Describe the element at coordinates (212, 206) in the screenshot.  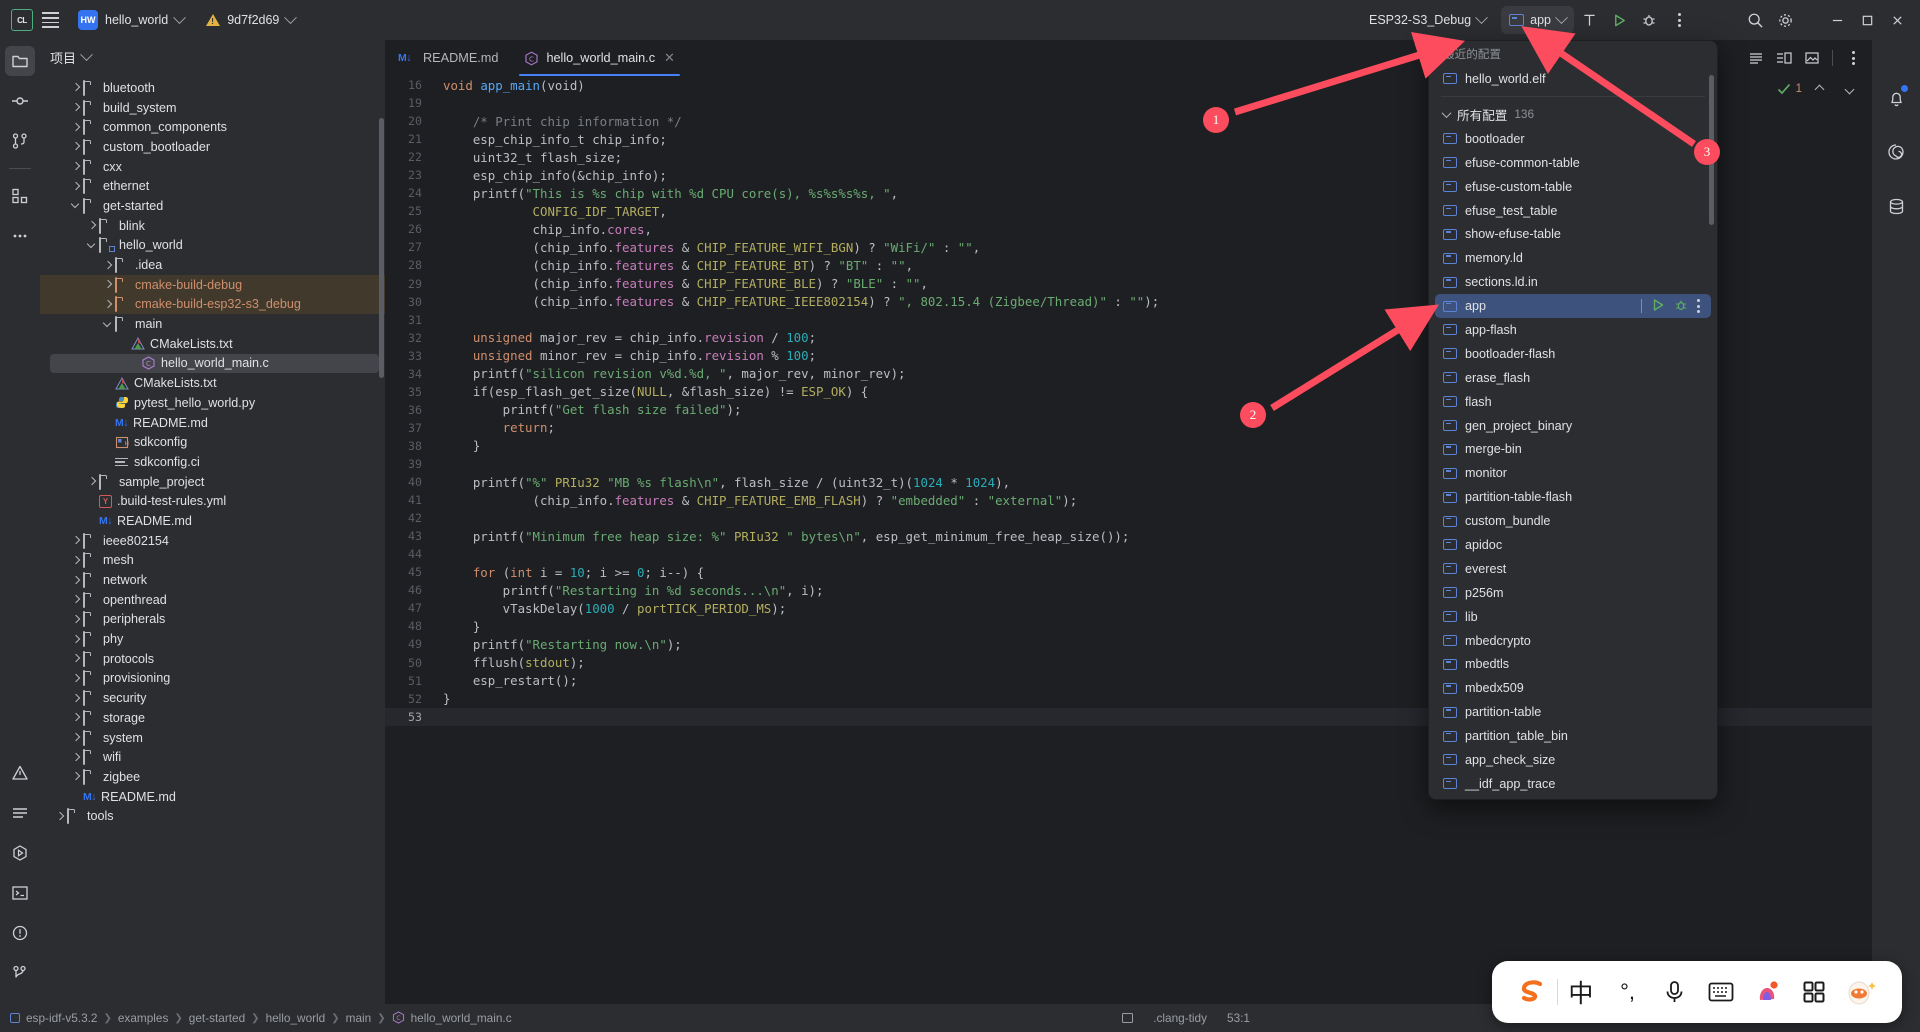
I see `tree-node-get-started: get-started` at that location.